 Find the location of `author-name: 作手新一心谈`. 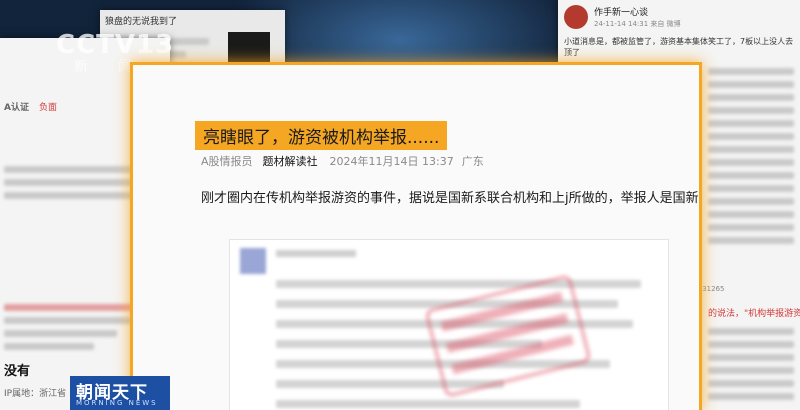

author-name: 作手新一心谈 is located at coordinates (621, 13).